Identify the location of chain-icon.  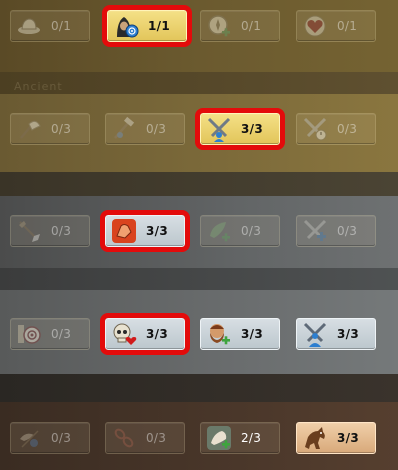
(124, 438).